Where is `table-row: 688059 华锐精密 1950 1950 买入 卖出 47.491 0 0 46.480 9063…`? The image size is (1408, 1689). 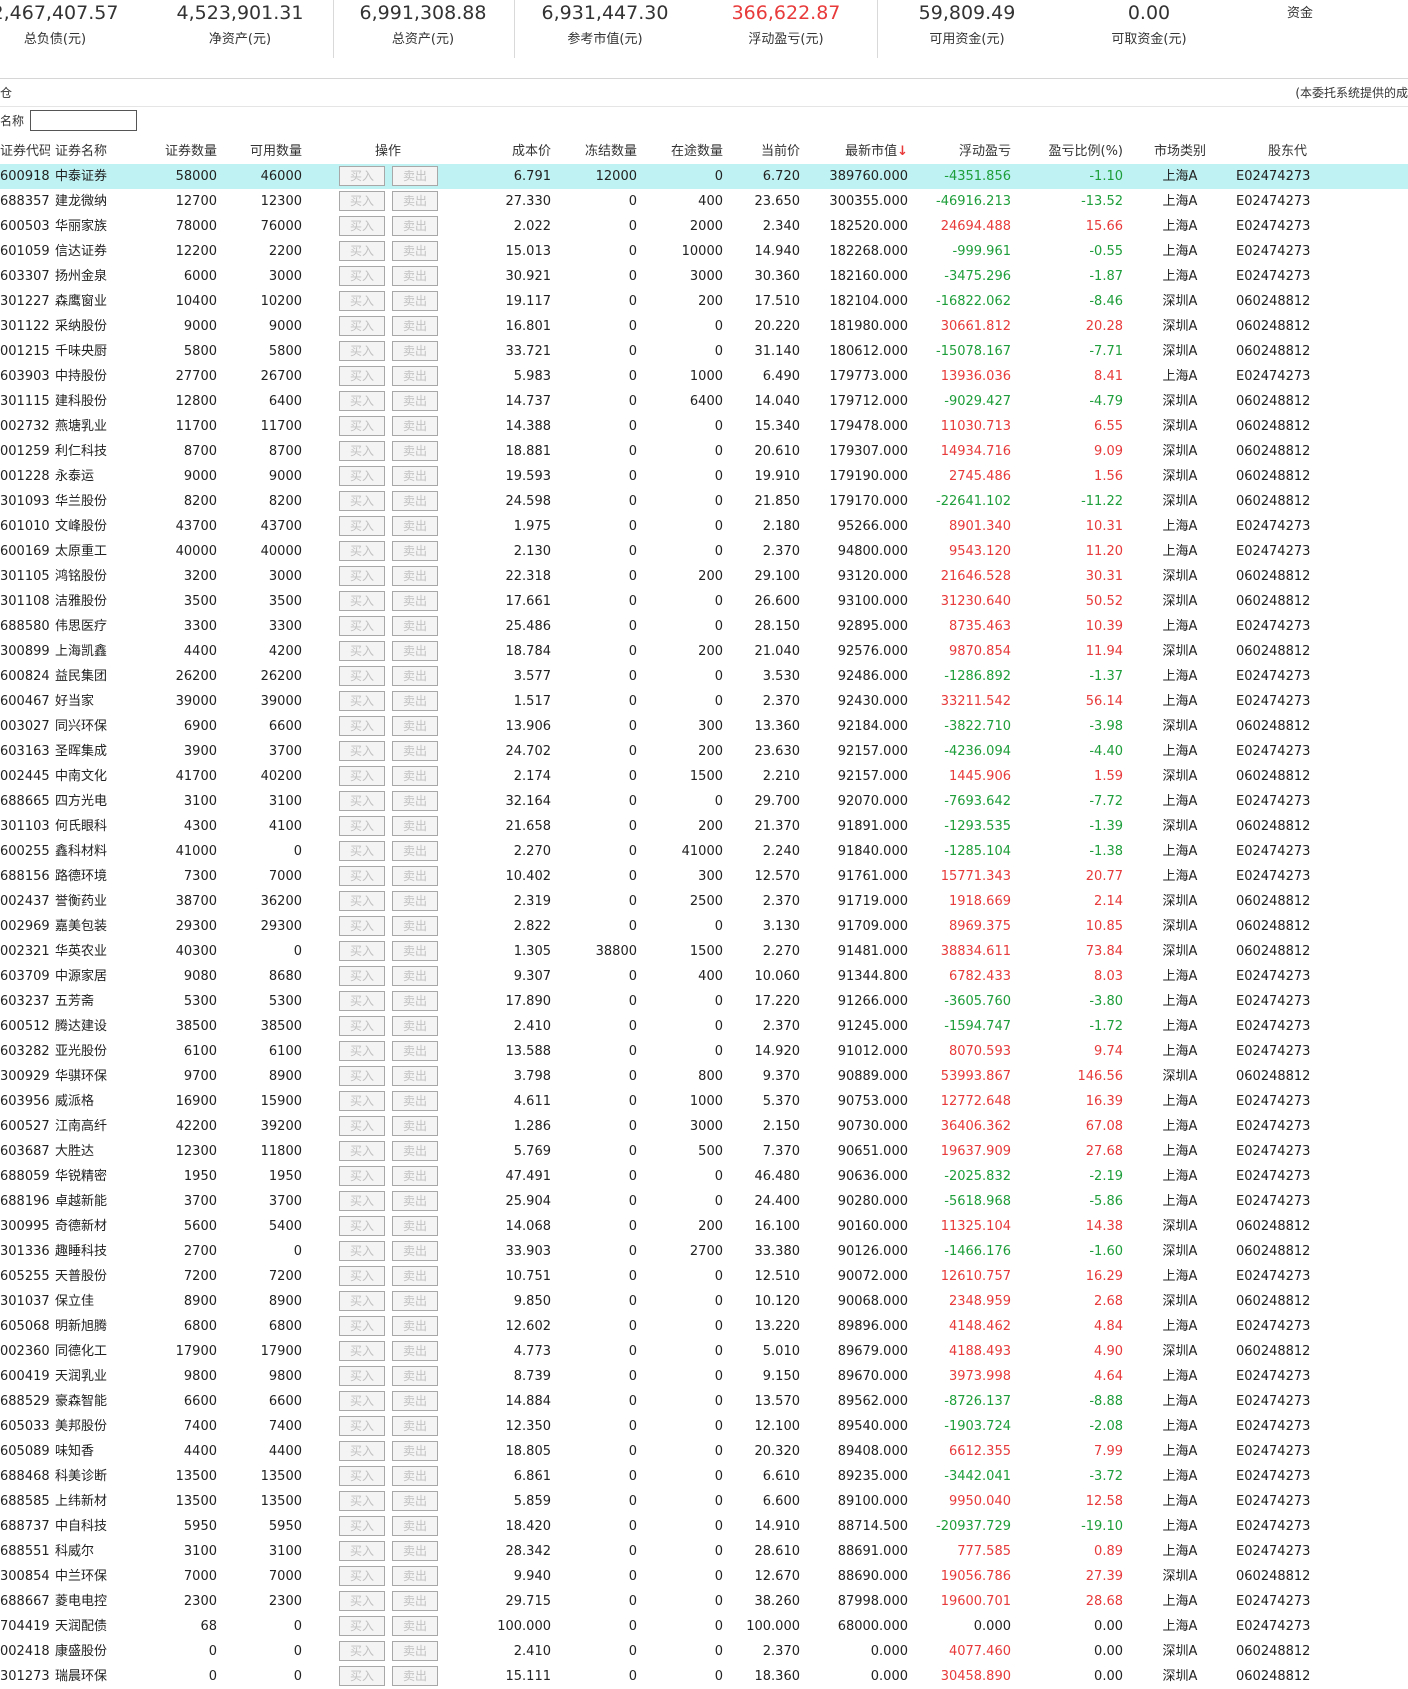
table-row: 688059 华锐精密 1950 1950 买入 卖出 47.491 0 0 46.480 9063… is located at coordinates (704, 1176).